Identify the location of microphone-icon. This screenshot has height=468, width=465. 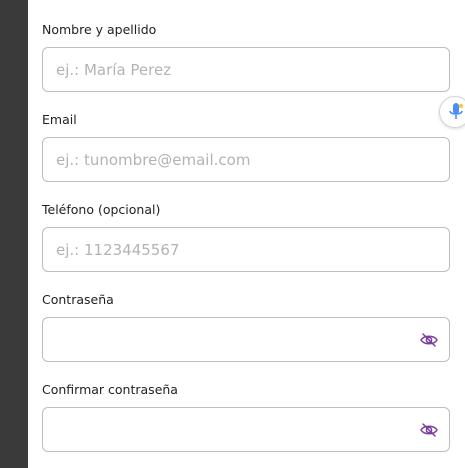
(456, 111).